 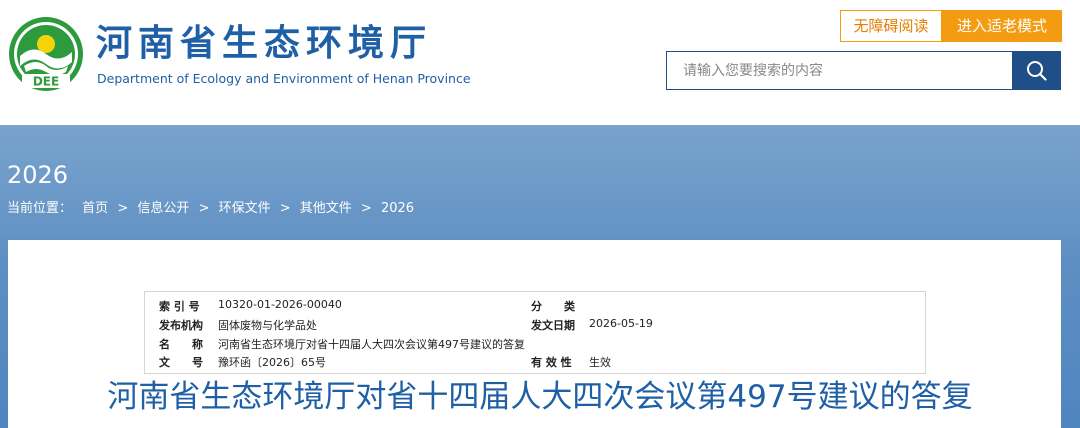 What do you see at coordinates (600, 362) in the screenshot?
I see `validity-value: 生效` at bounding box center [600, 362].